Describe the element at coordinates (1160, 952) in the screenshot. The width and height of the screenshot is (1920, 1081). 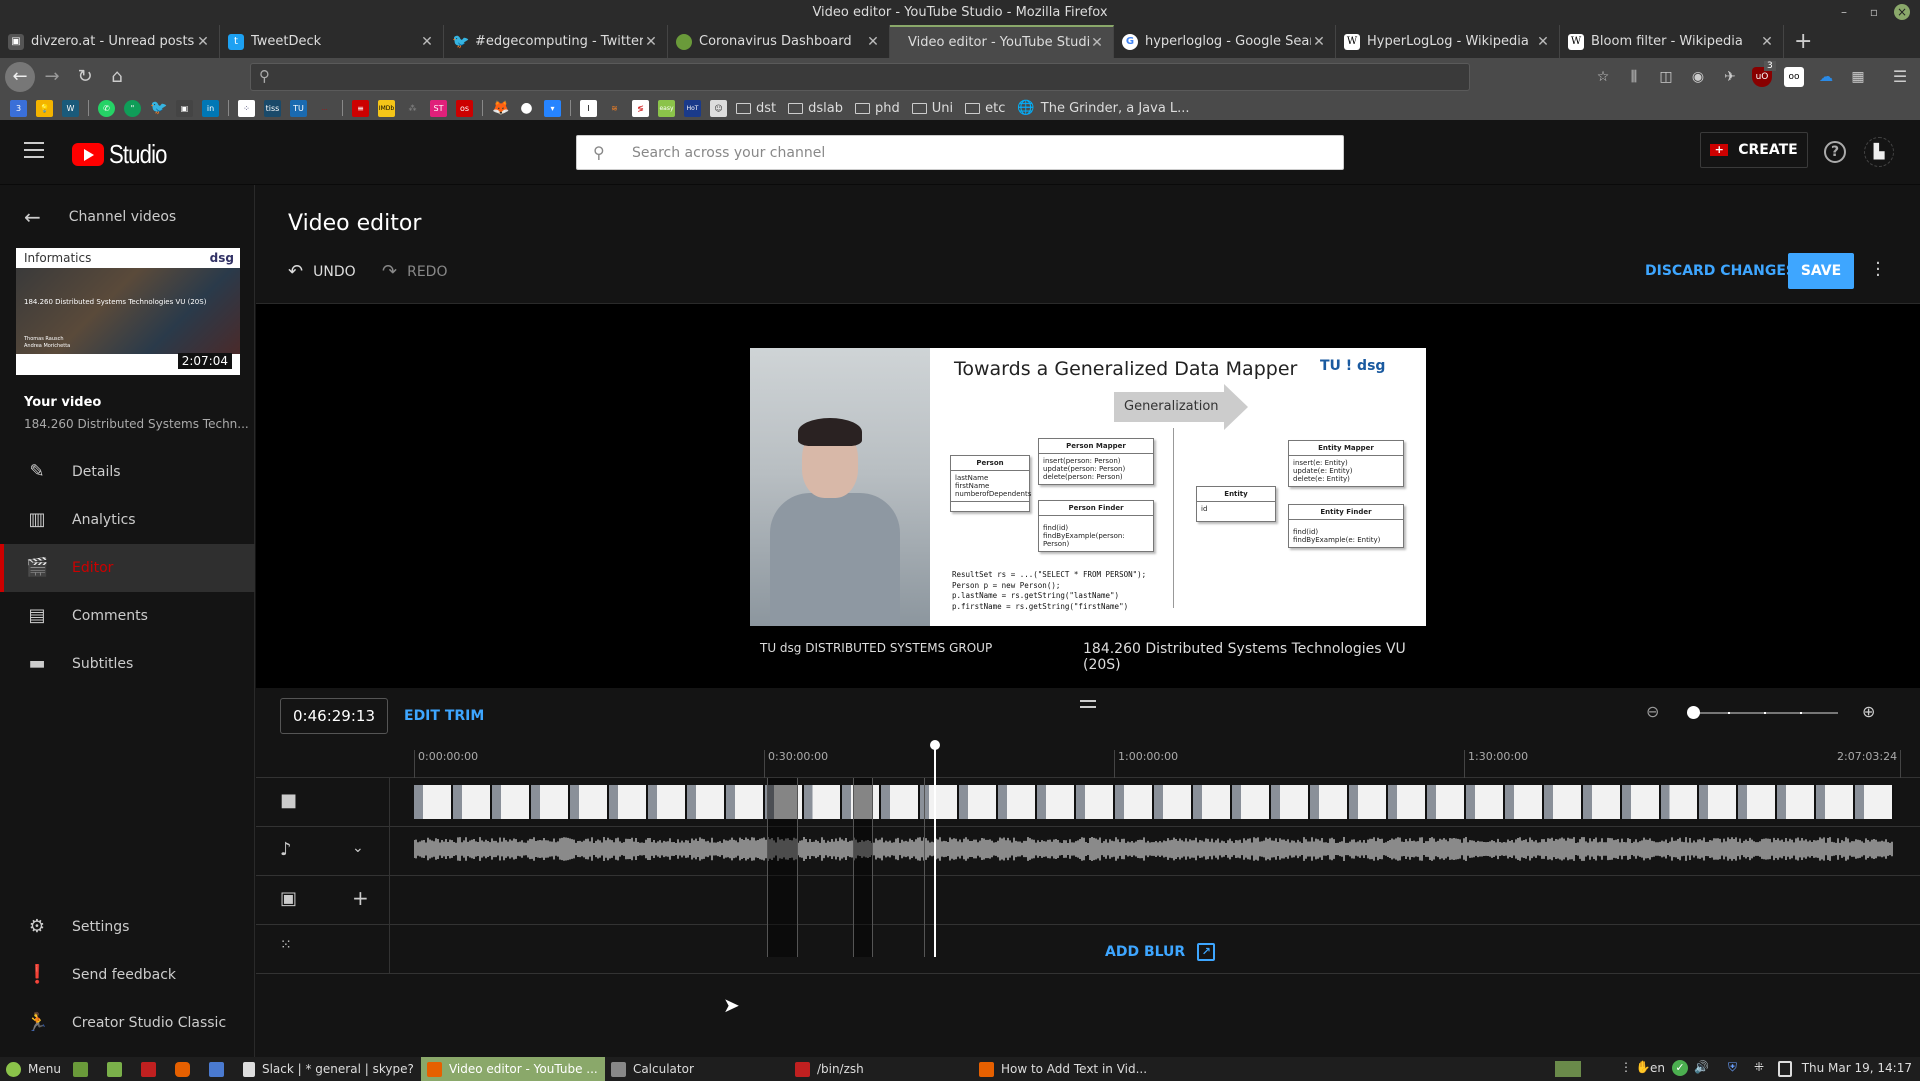
I see `add-blur-button: ADD BLUR ↗` at that location.